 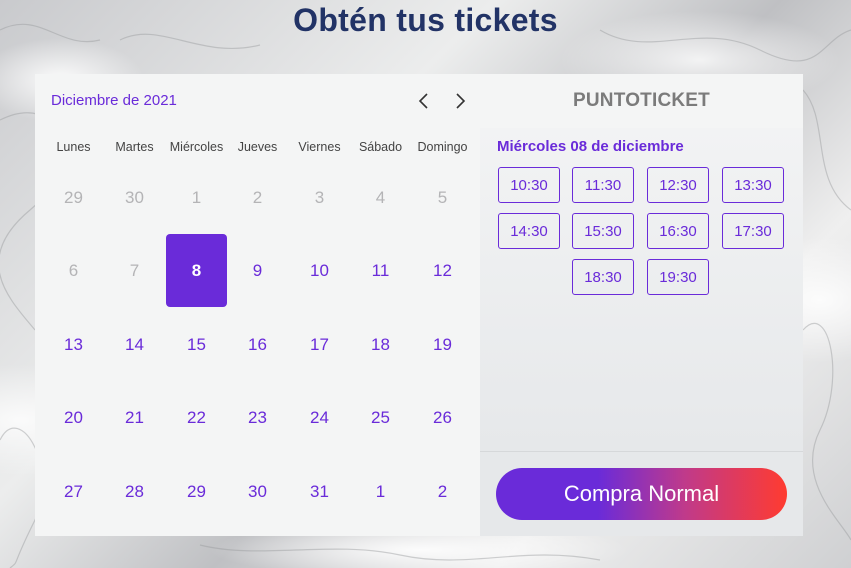 I want to click on calendar-day-number: 25, so click(x=380, y=417).